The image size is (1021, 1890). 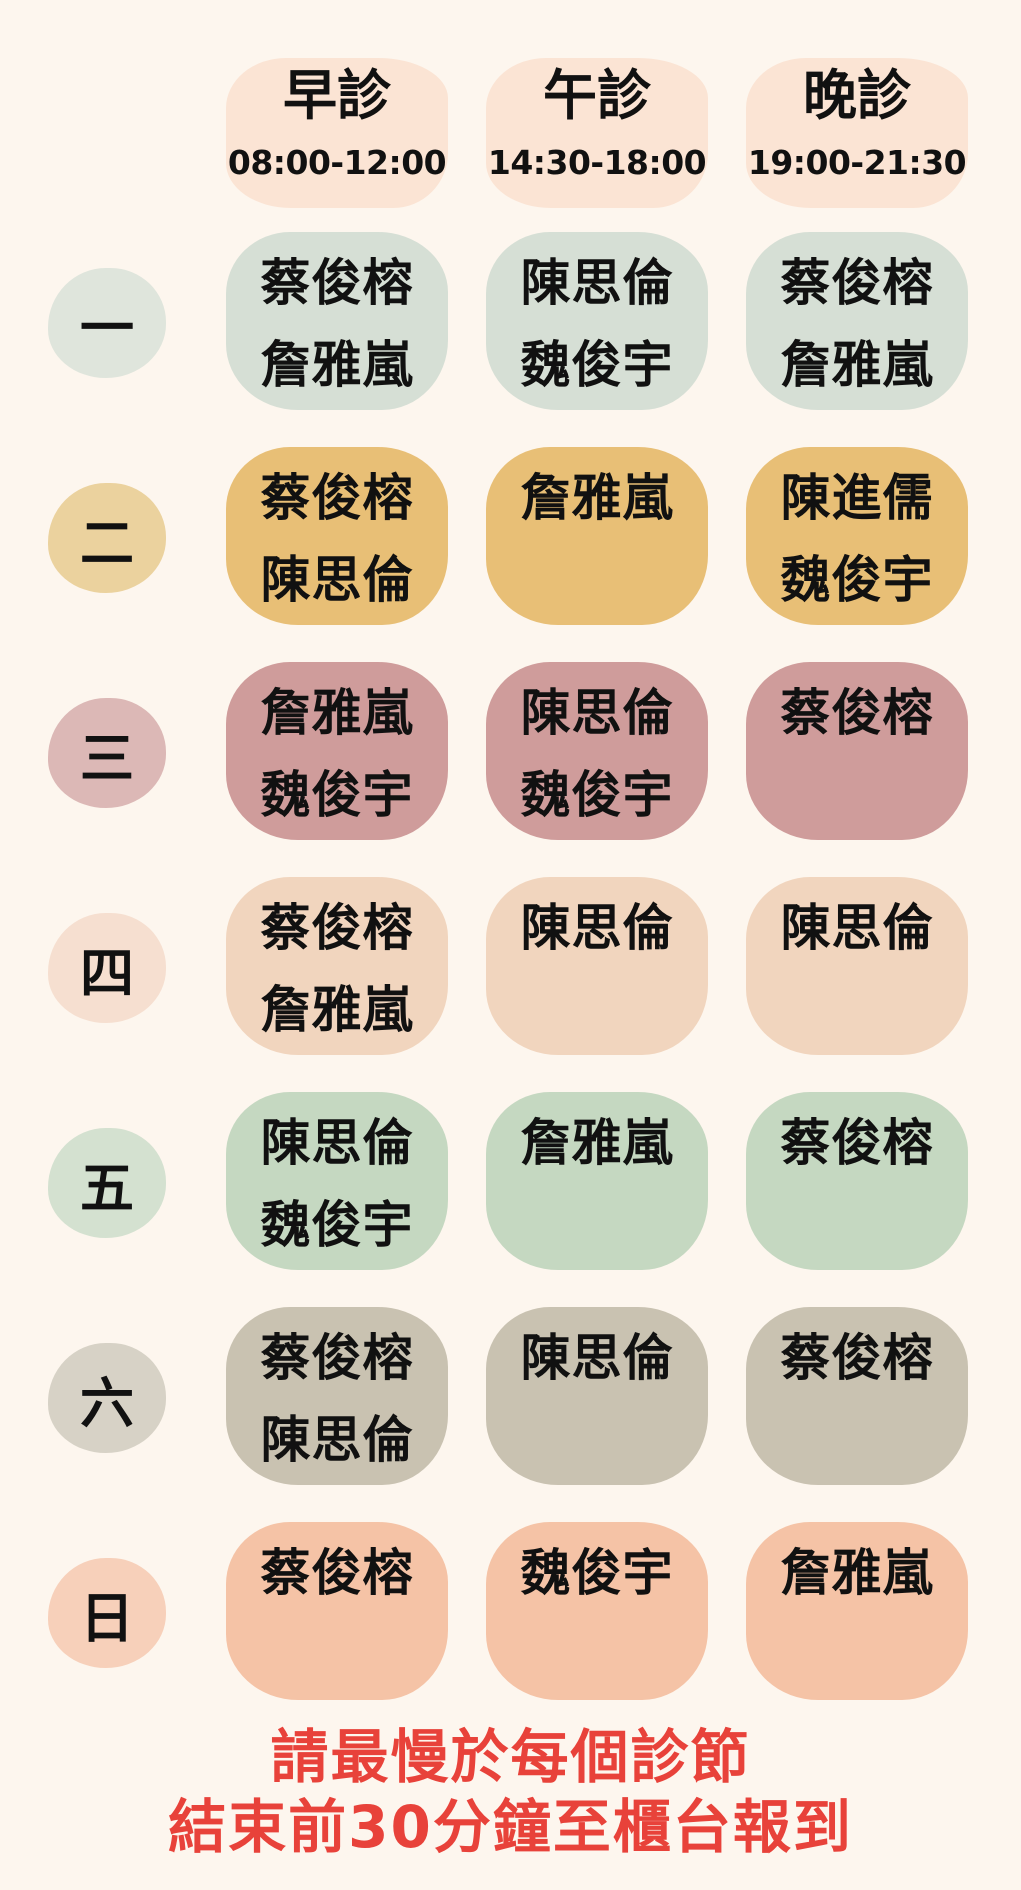 I want to click on schedule-cell: 詹雅嵐 魏俊宇, so click(x=337, y=751).